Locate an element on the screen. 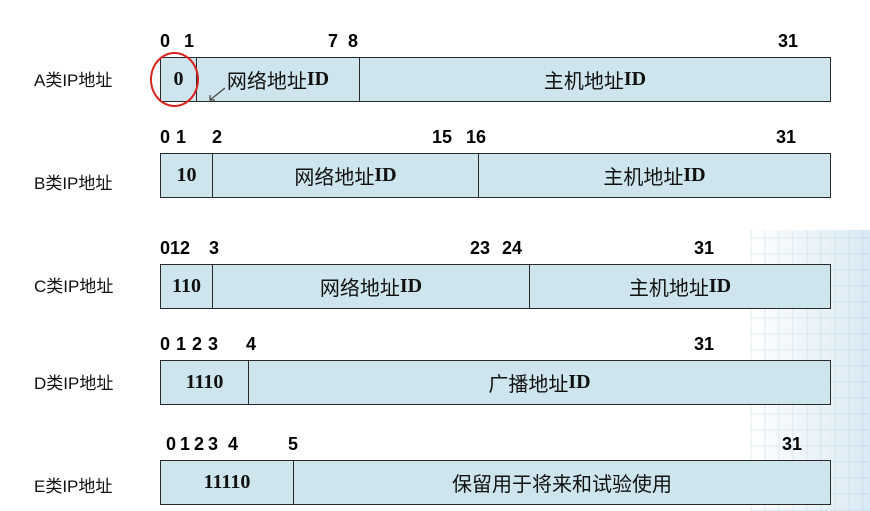  bit-number: 23 is located at coordinates (480, 248).